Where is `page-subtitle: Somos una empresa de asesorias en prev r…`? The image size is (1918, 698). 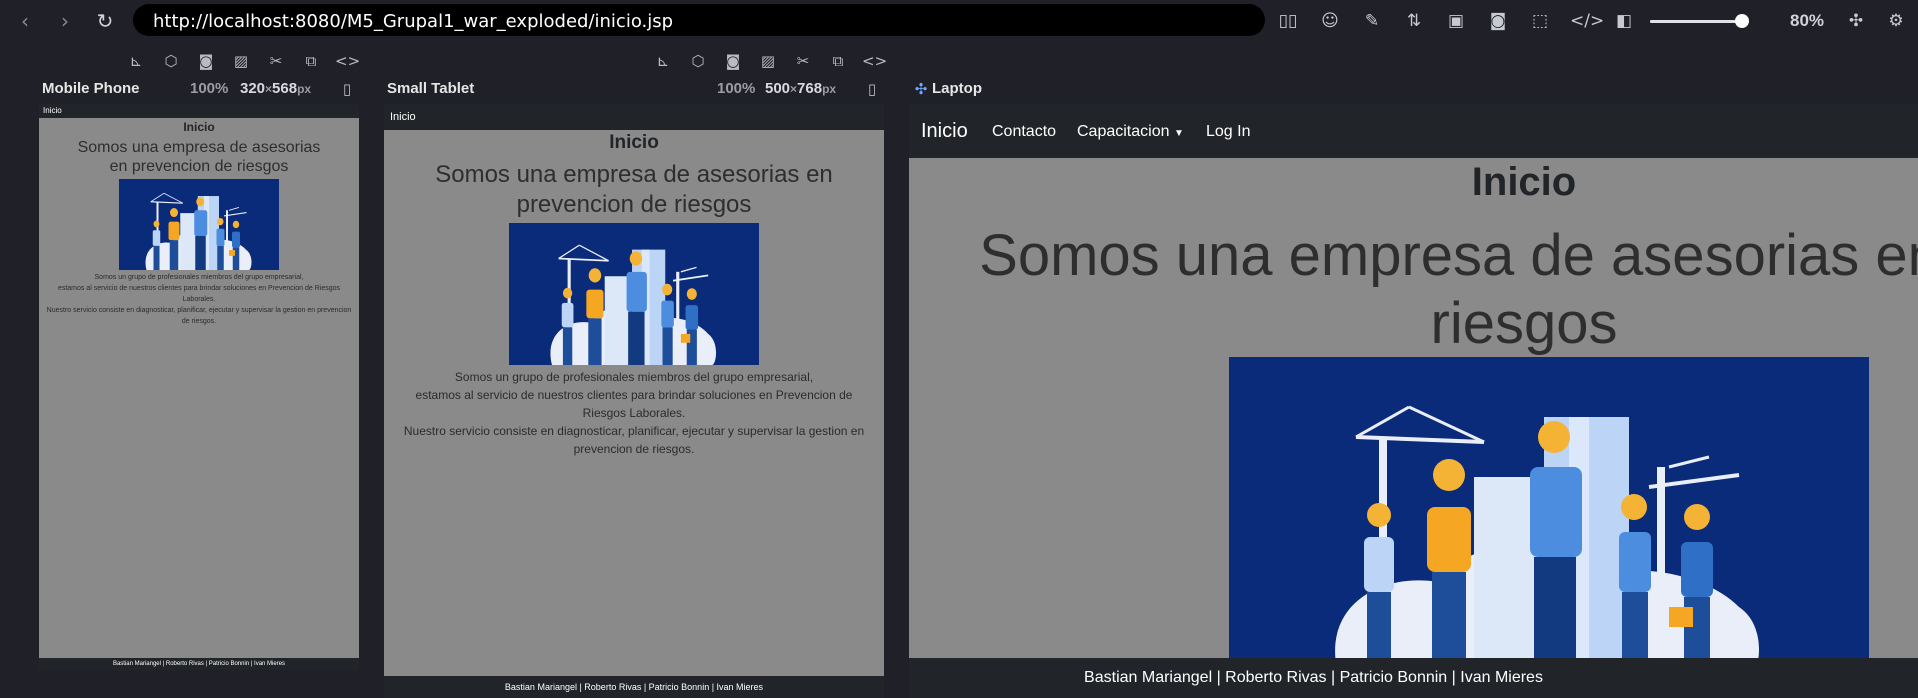
page-subtitle: Somos una empresa de asesorias en prev r… is located at coordinates (1413, 290).